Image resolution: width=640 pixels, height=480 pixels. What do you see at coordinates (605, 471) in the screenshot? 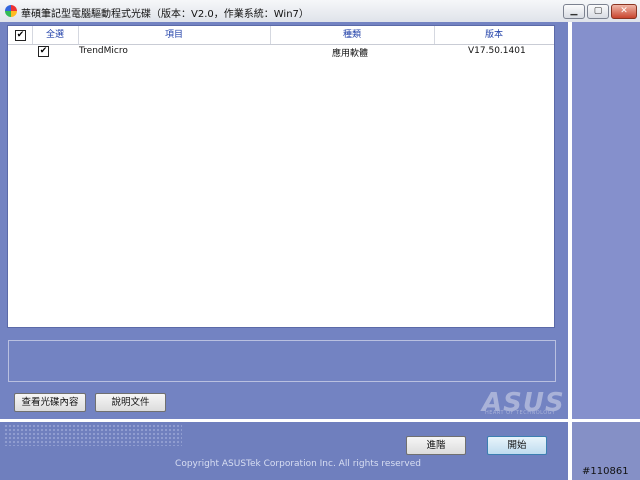
I see `watermark-id: #110861` at bounding box center [605, 471].